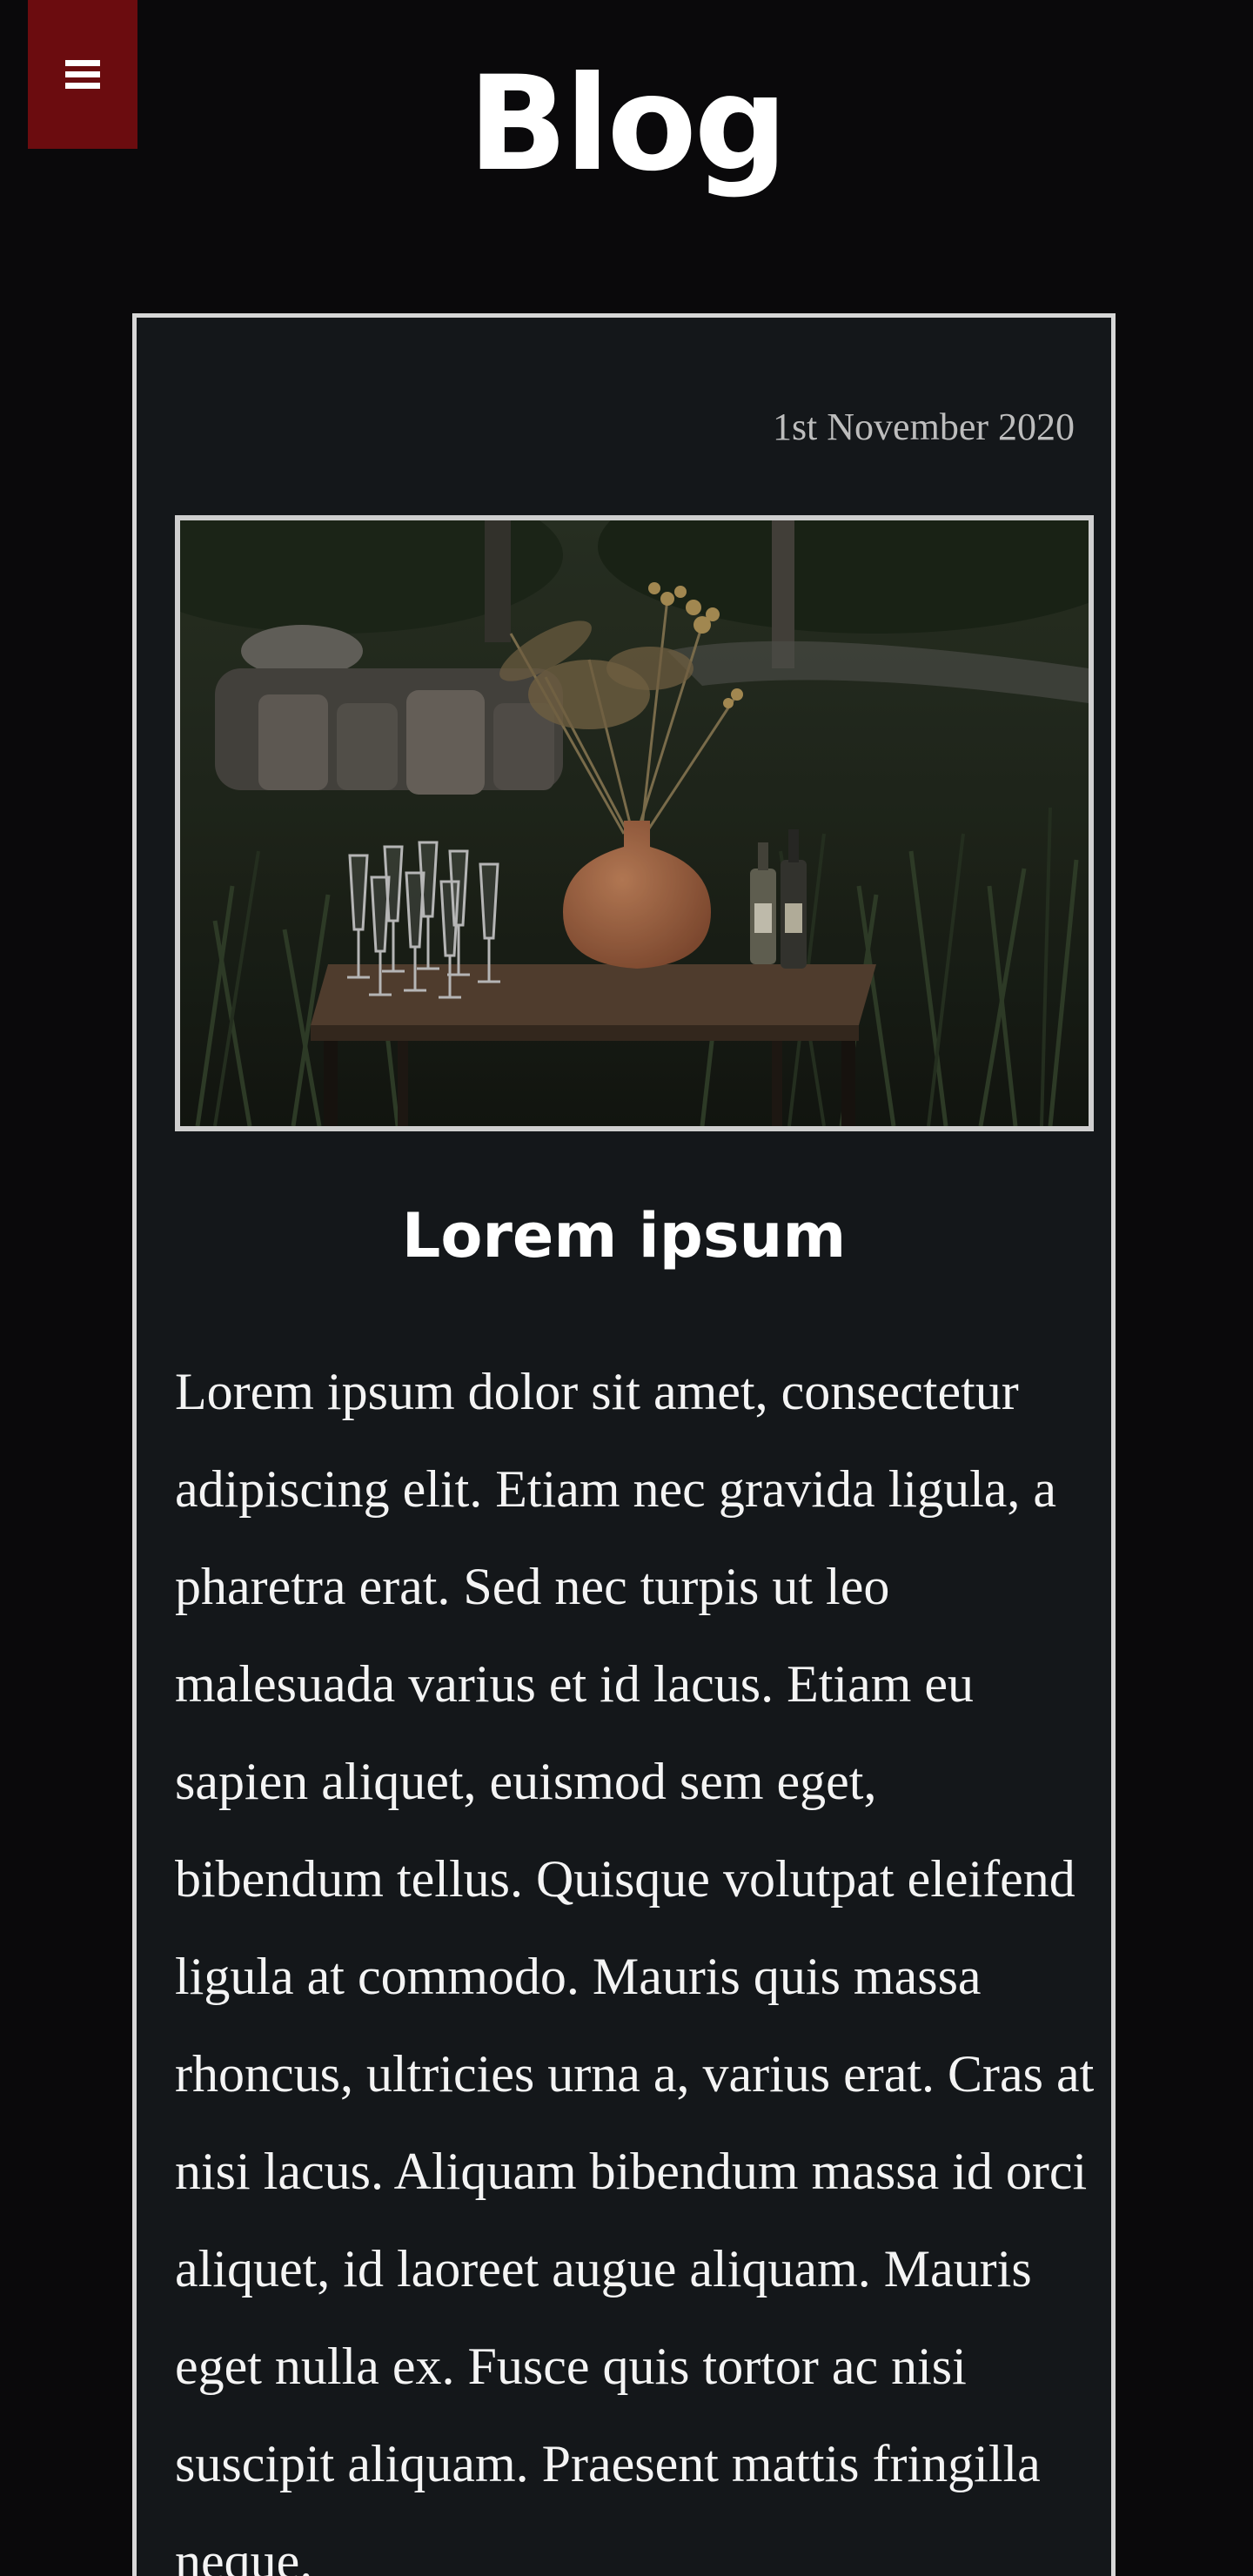 Image resolution: width=1253 pixels, height=2576 pixels. Describe the element at coordinates (627, 124) in the screenshot. I see `page-title: Blog` at that location.